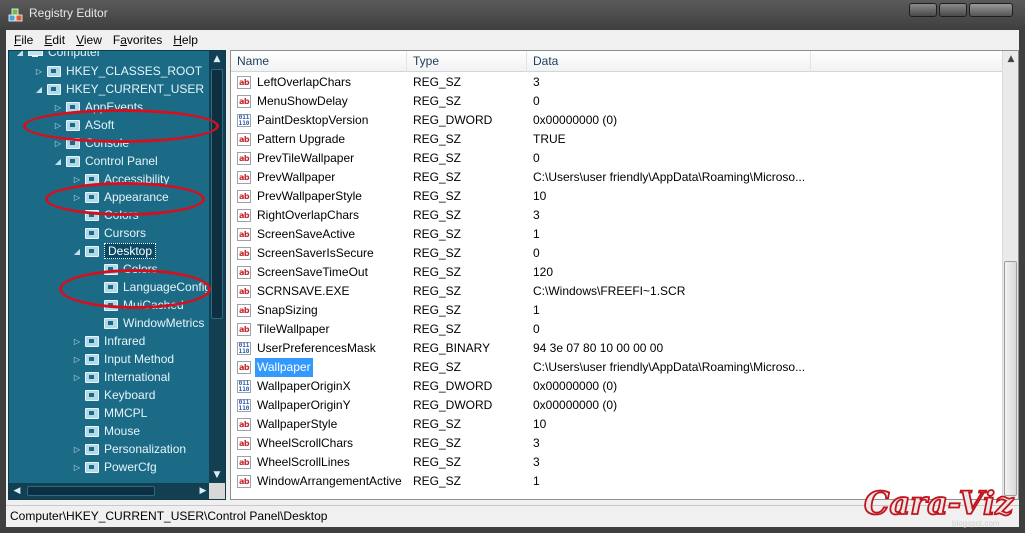 The height and width of the screenshot is (533, 1025). I want to click on value-row: ab ScreenSaverIsSecure REG_SZ 0, so click(617, 253).